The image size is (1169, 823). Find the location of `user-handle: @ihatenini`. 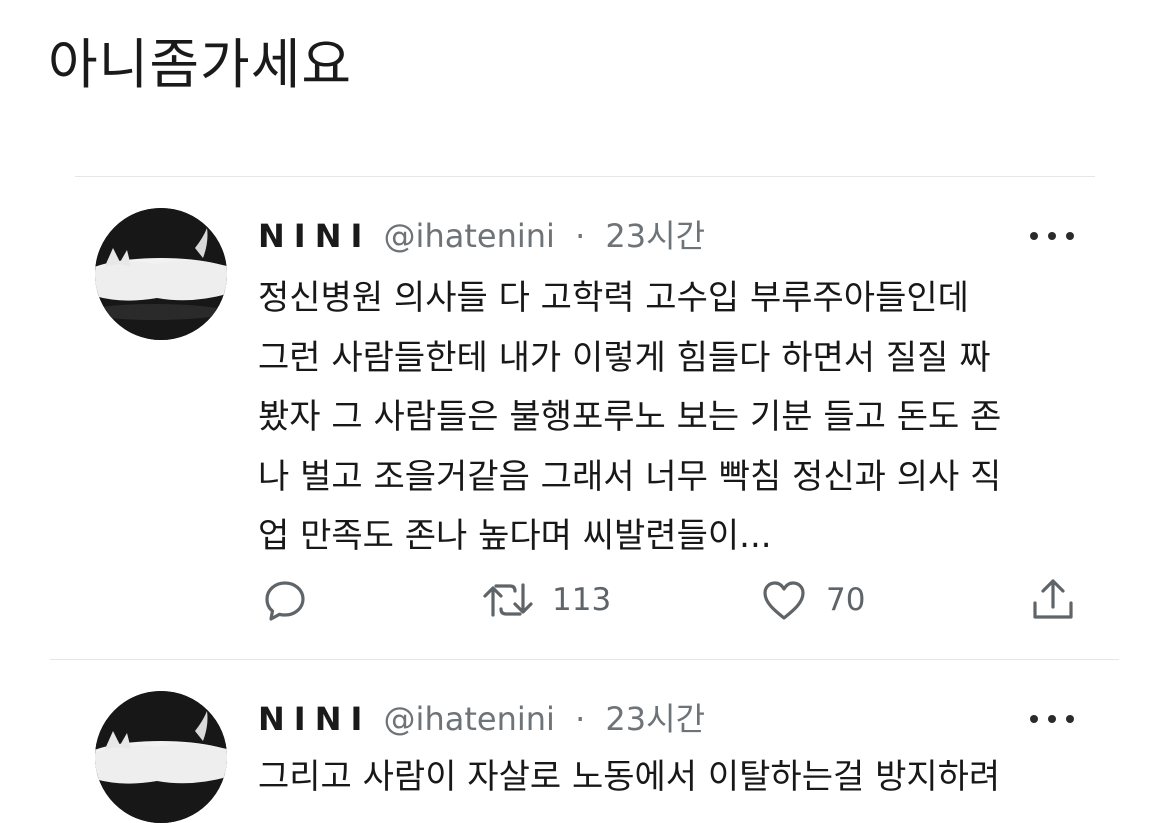

user-handle: @ihatenini is located at coordinates (469, 719).